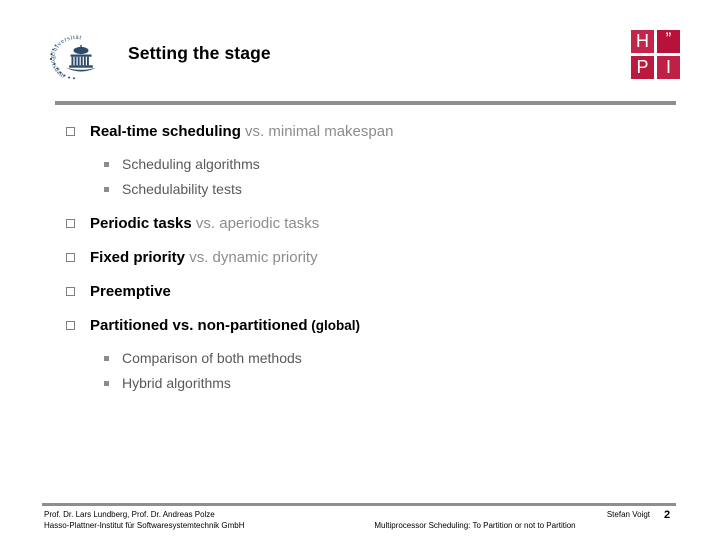  Describe the element at coordinates (176, 383) in the screenshot. I see `sub-bullet-text: Hybrid algorithms` at that location.